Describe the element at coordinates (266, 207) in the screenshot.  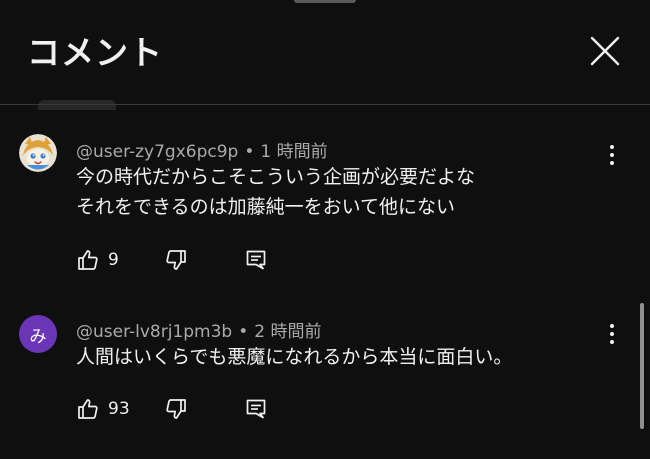
I see `comment-text-line: それをできるのは加藤純一をおいて他にない` at that location.